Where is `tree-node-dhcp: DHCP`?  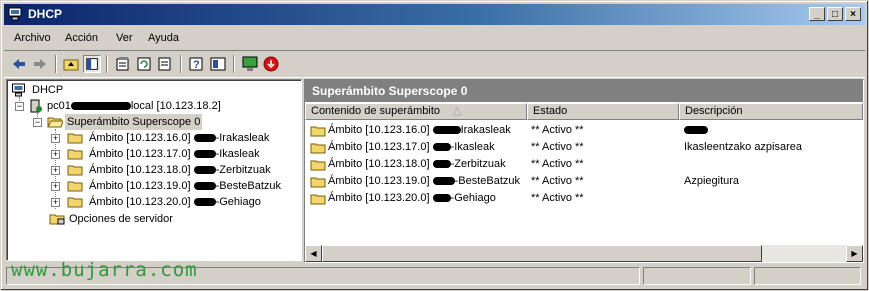
tree-node-dhcp: DHCP is located at coordinates (151, 90).